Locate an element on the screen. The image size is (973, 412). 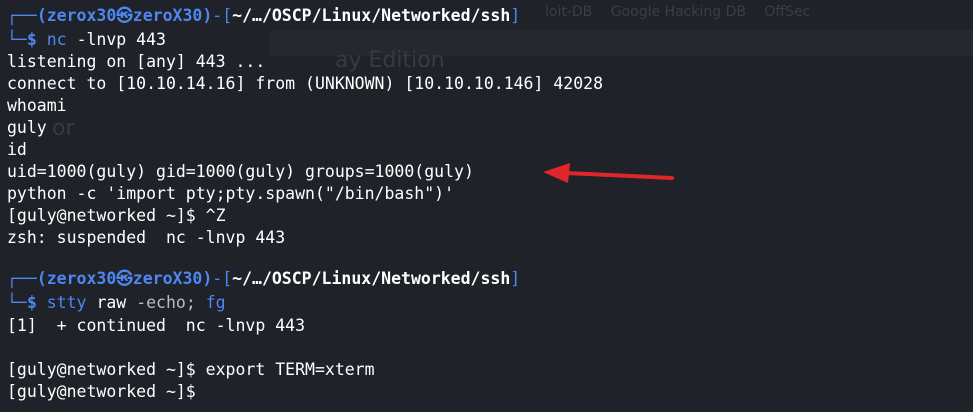
background-tab: Google Hacking DB is located at coordinates (678, 12).